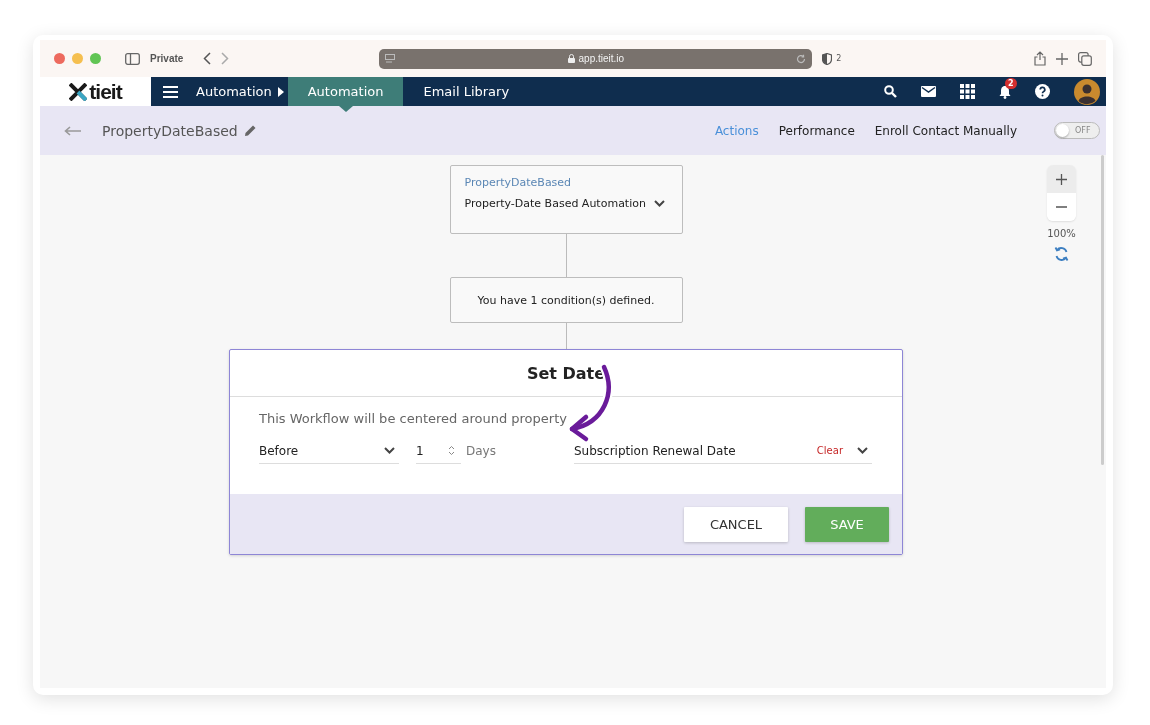 The height and width of the screenshot is (725, 1150). I want to click on lock-icon, so click(571, 58).